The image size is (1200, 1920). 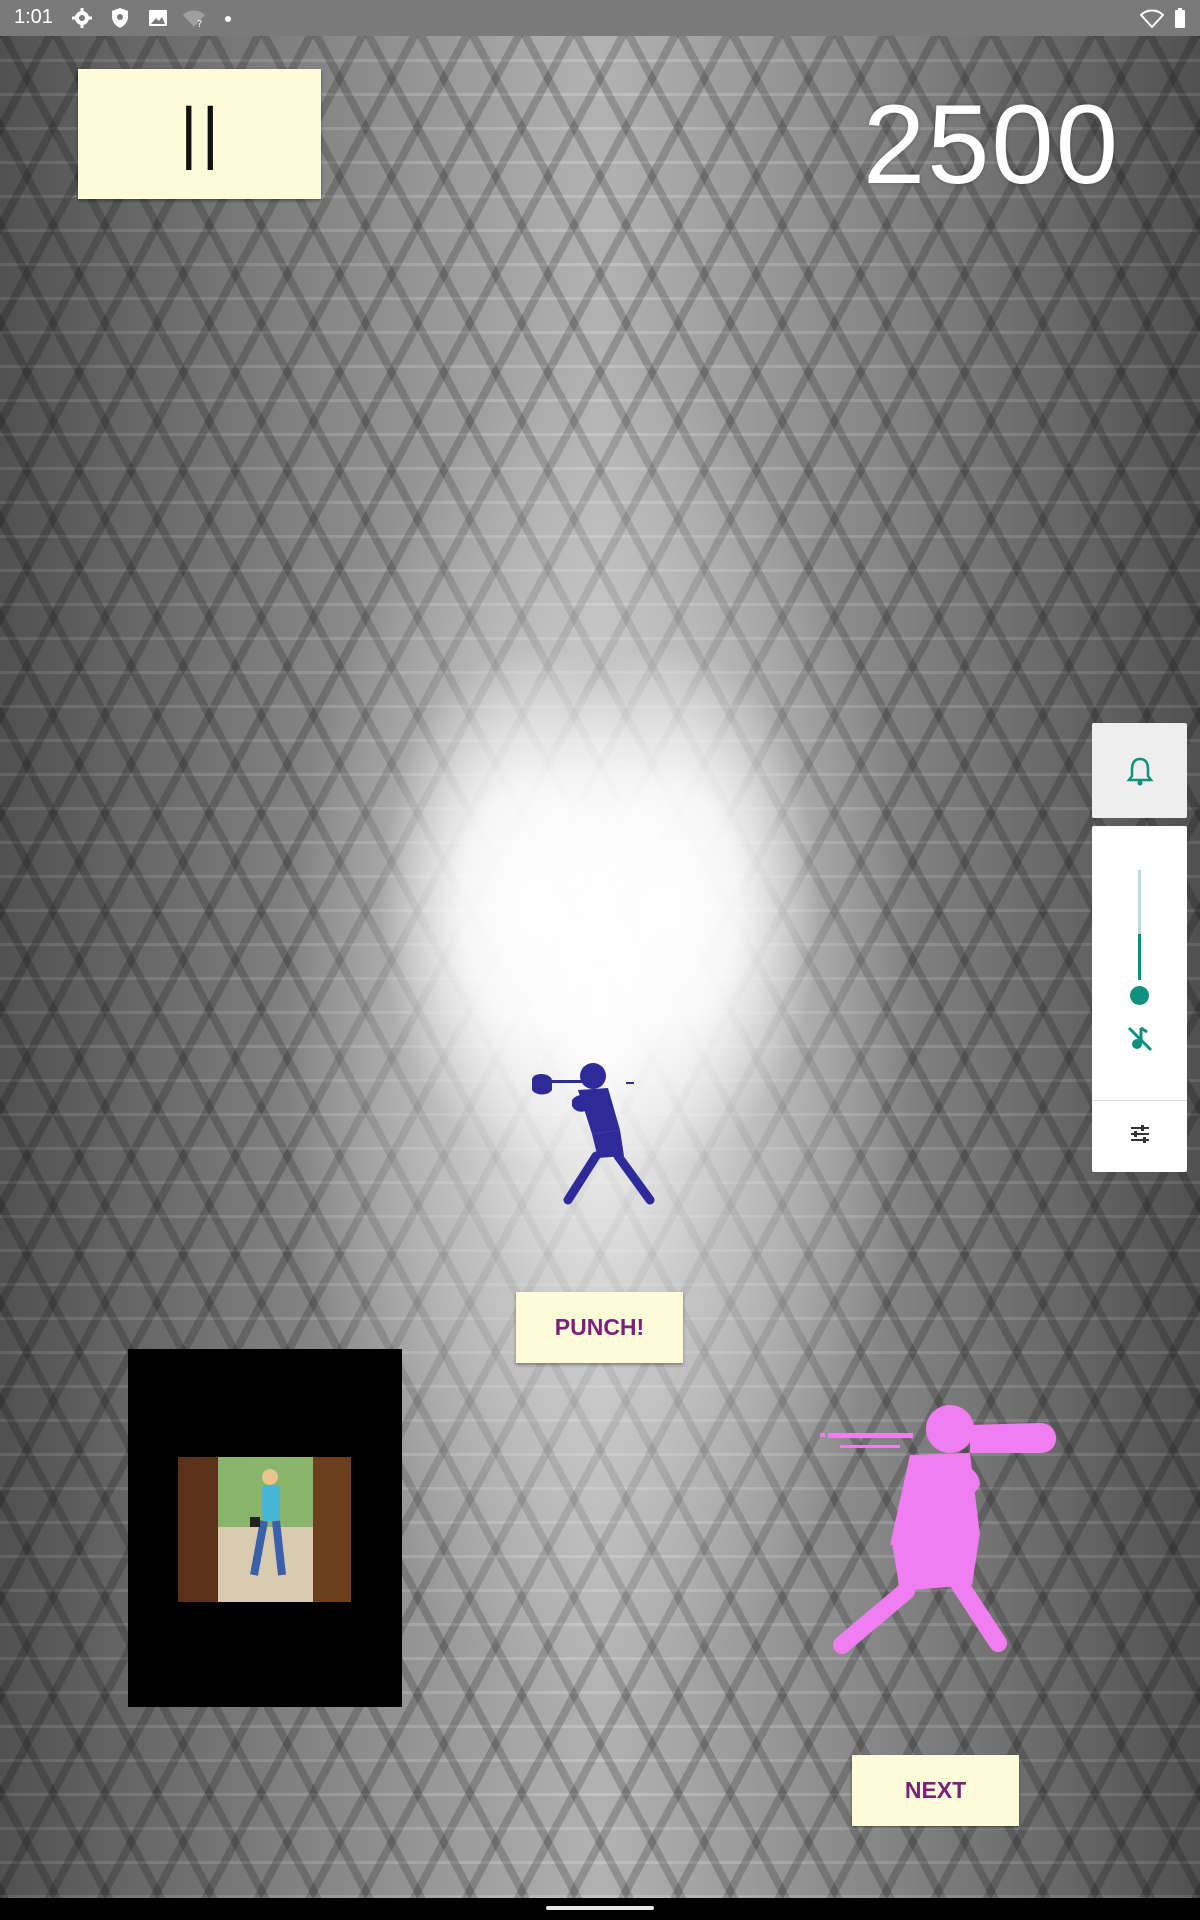 I want to click on settings-icon, so click(x=82, y=18).